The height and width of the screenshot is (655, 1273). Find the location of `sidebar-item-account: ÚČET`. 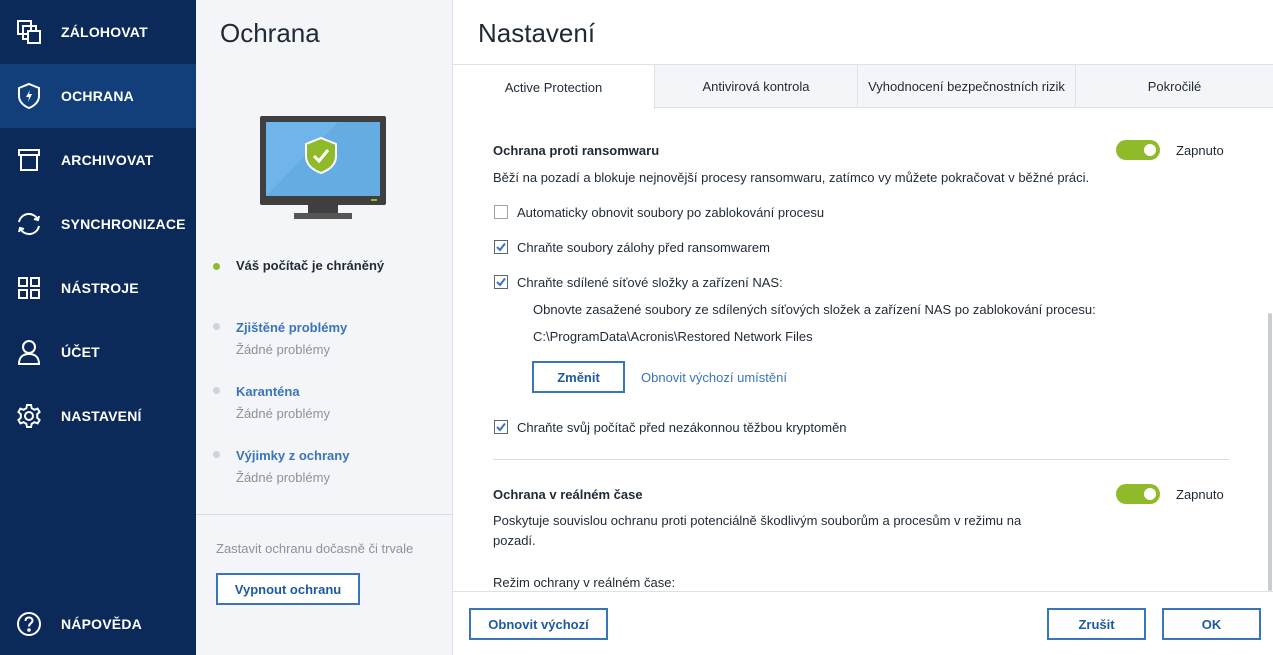

sidebar-item-account: ÚČET is located at coordinates (98, 352).